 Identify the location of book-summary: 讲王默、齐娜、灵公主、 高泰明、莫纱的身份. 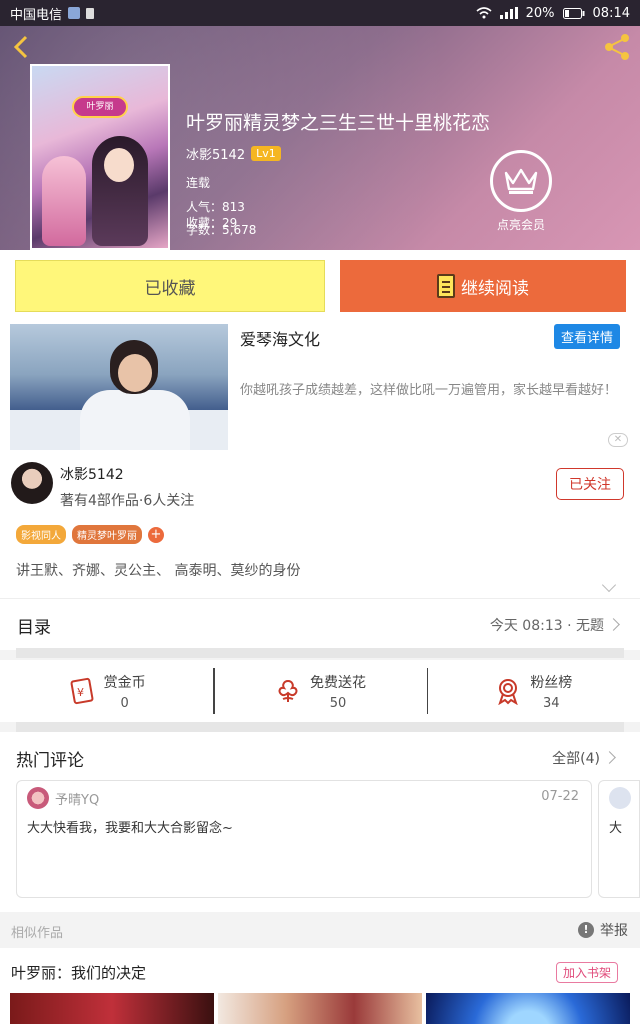
(158, 571).